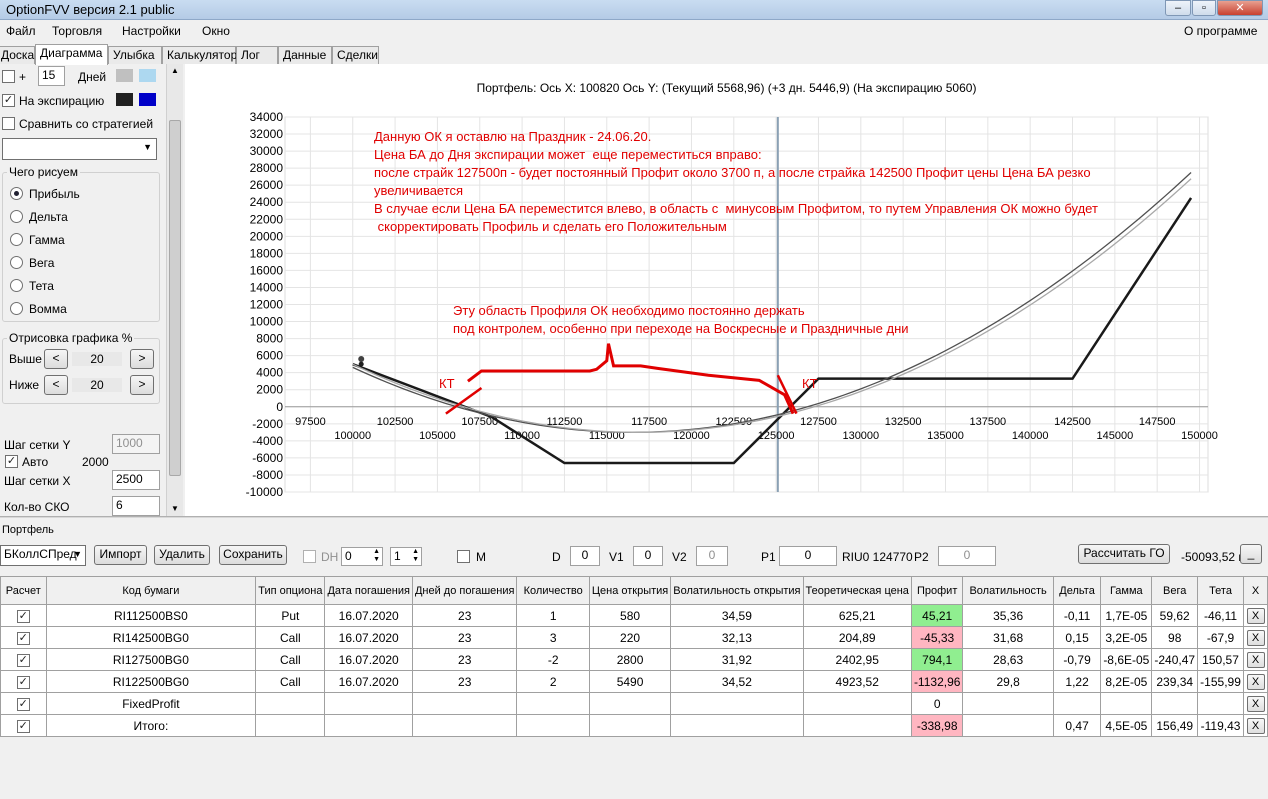 The width and height of the screenshot is (1268, 799). Describe the element at coordinates (415, 555) in the screenshot. I see `spin-icon: ▲ ▼` at that location.